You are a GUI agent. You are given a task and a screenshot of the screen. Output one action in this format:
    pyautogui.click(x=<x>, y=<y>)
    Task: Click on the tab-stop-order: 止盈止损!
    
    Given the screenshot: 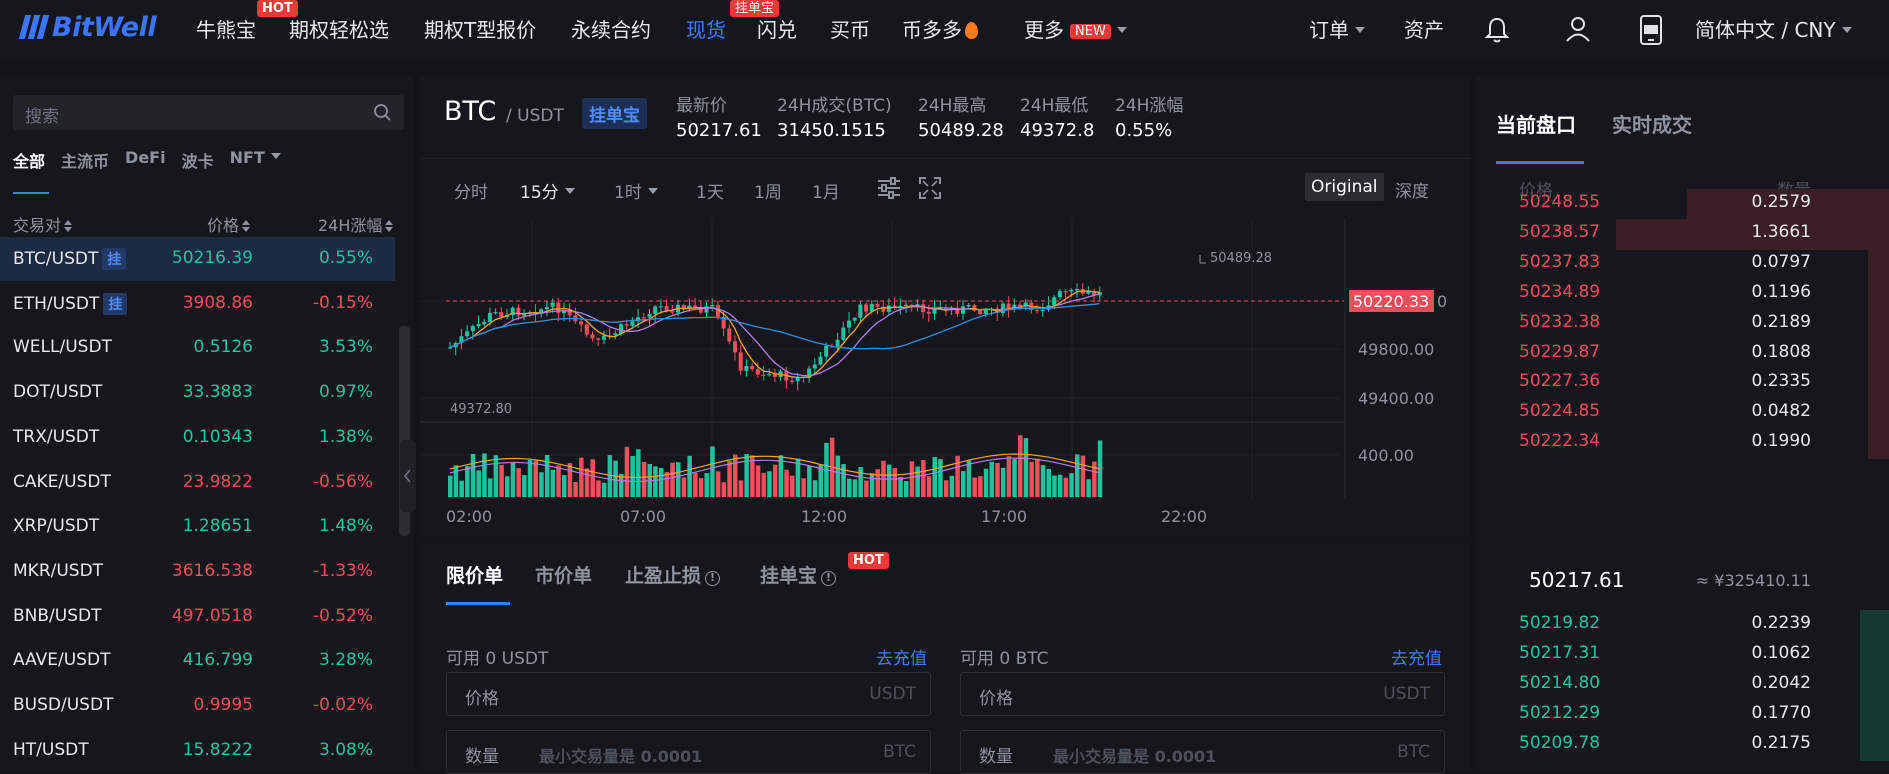 What is the action you would take?
    pyautogui.click(x=673, y=574)
    